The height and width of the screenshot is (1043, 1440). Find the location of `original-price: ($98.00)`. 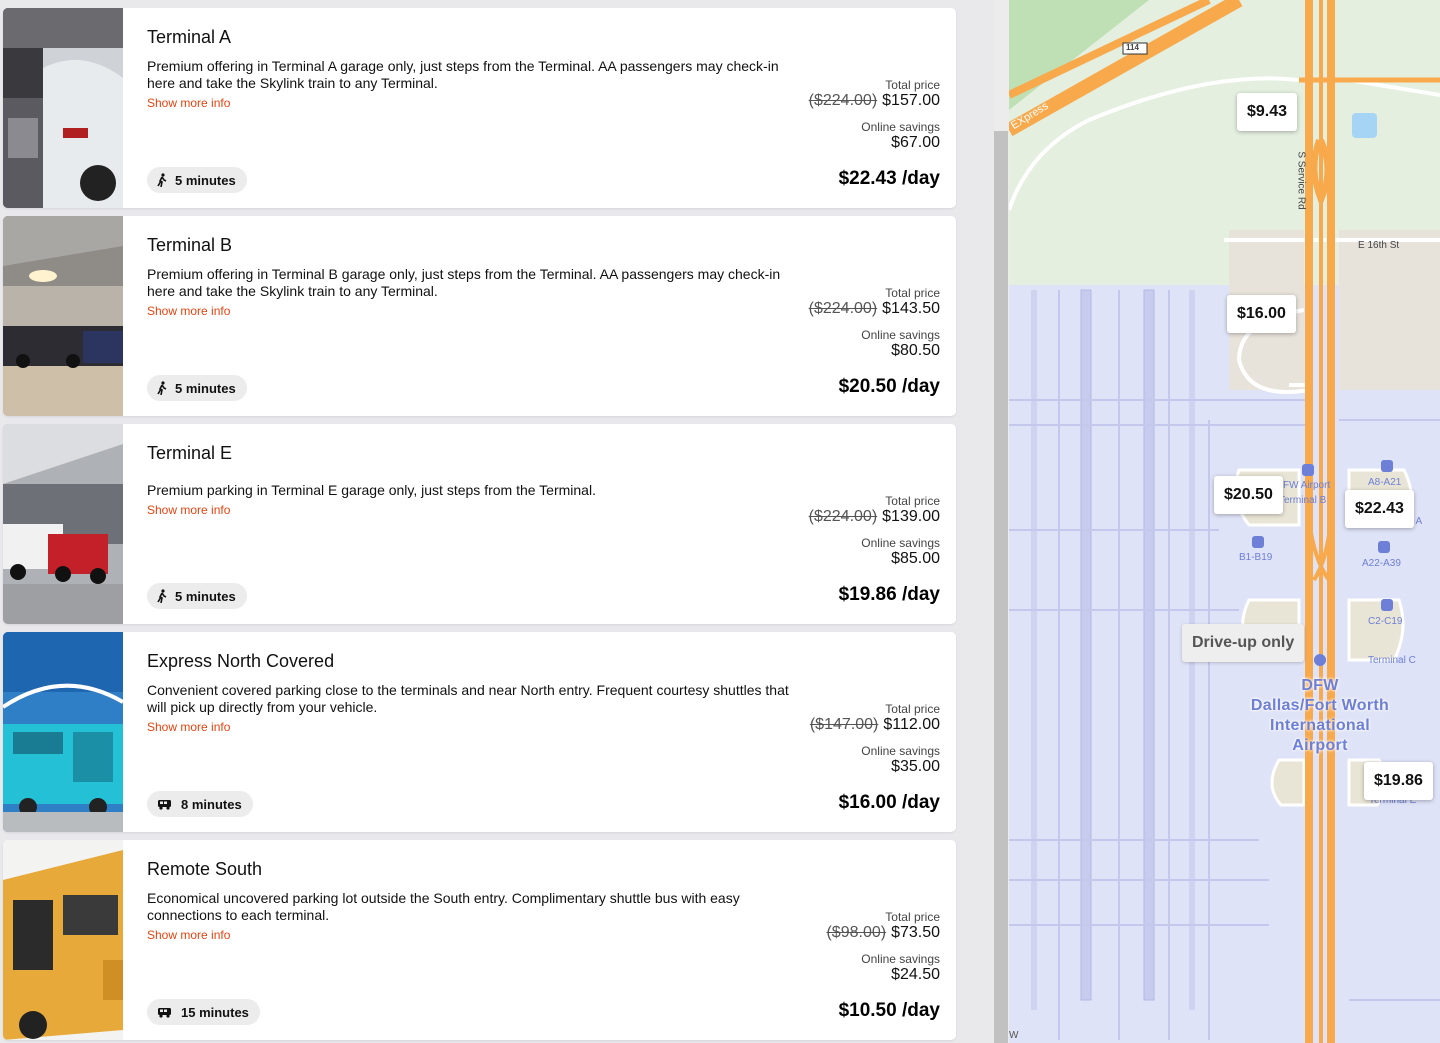

original-price: ($98.00) is located at coordinates (856, 932).